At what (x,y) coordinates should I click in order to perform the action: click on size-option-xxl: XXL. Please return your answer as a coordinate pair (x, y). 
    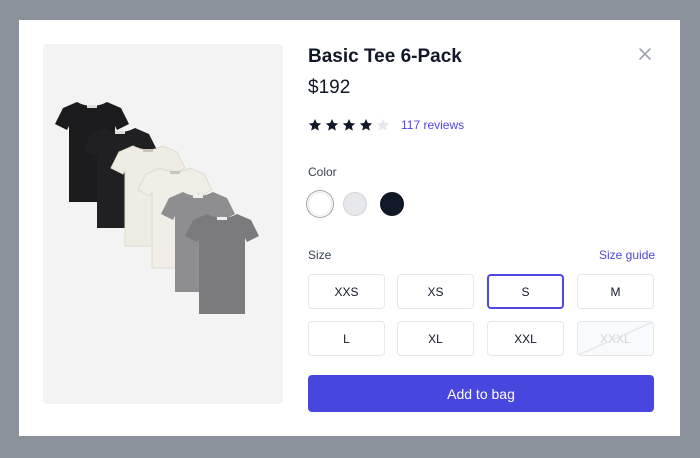
    Looking at the image, I should click on (525, 338).